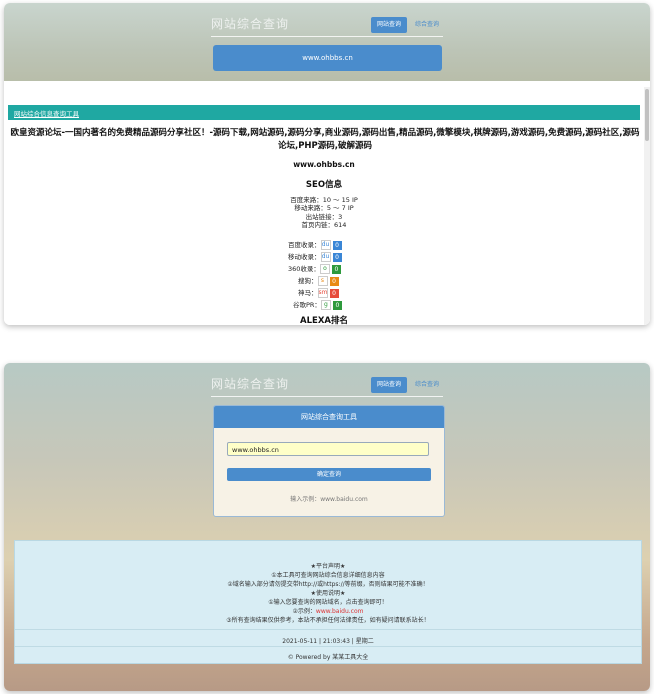 The height and width of the screenshot is (694, 654). I want to click on footer-powered: © Powered by 某某工具大全, so click(328, 657).